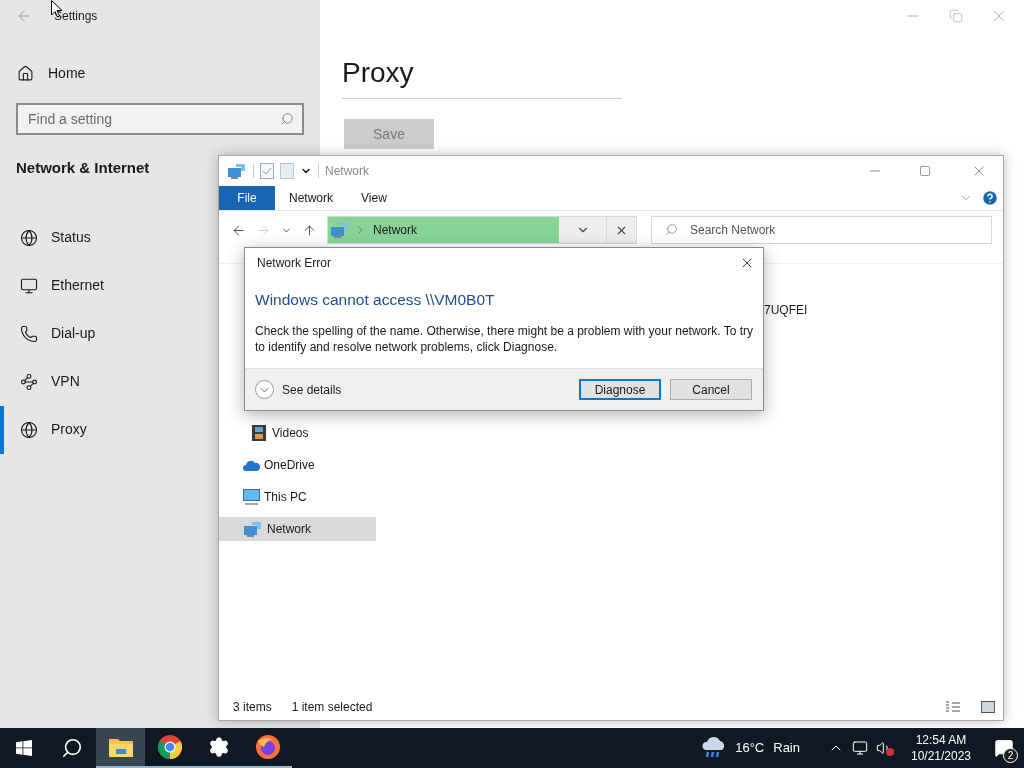 The image size is (1024, 768). I want to click on film-icon, so click(259, 433).